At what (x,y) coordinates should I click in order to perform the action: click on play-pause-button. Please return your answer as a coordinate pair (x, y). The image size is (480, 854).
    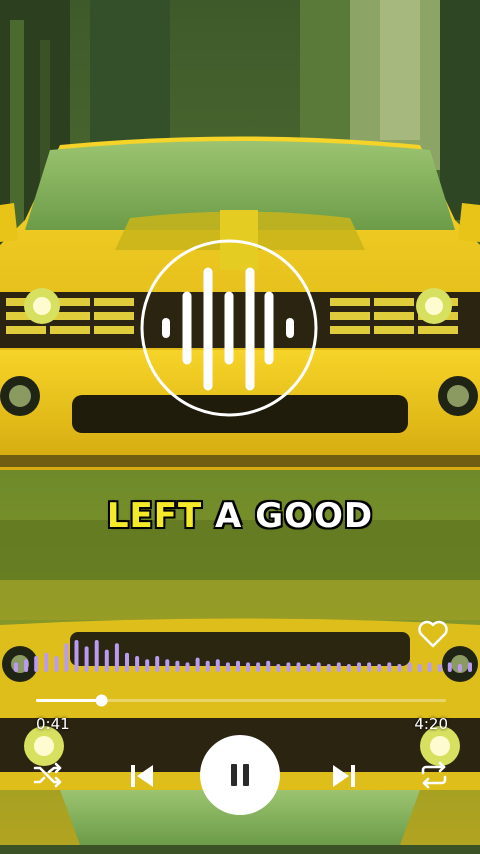
    Looking at the image, I should click on (240, 775).